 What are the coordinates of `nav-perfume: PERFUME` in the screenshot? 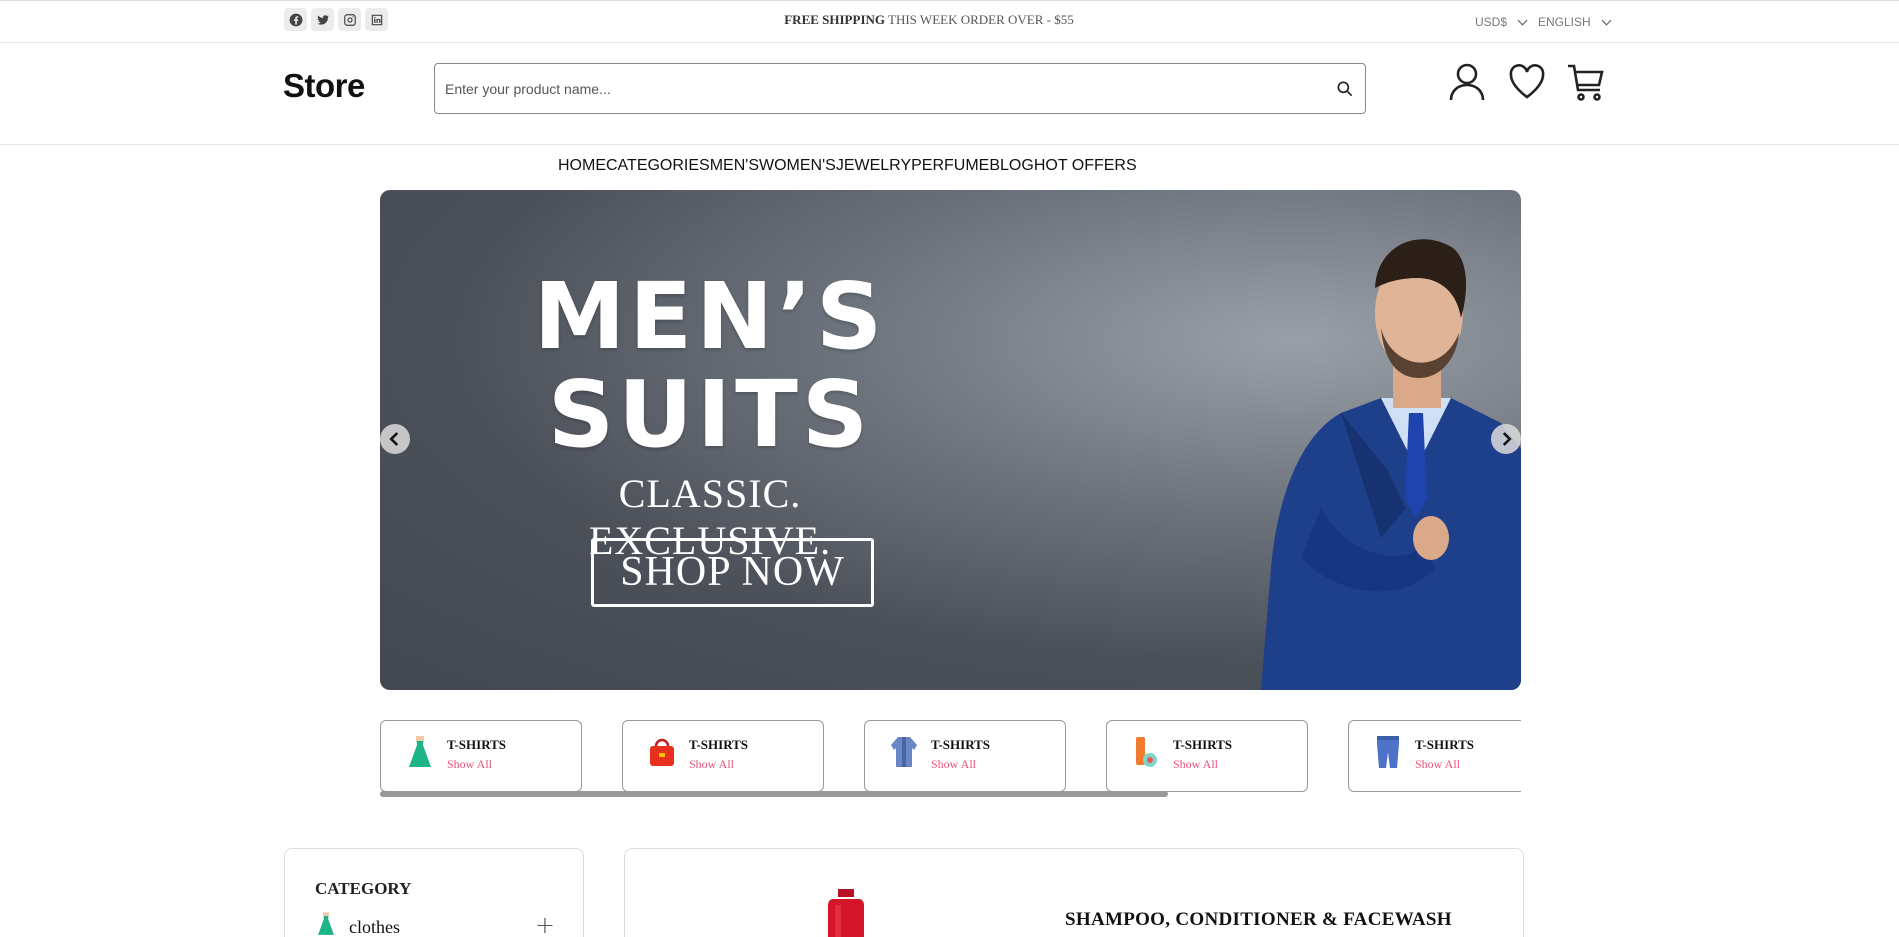 It's located at (950, 166).